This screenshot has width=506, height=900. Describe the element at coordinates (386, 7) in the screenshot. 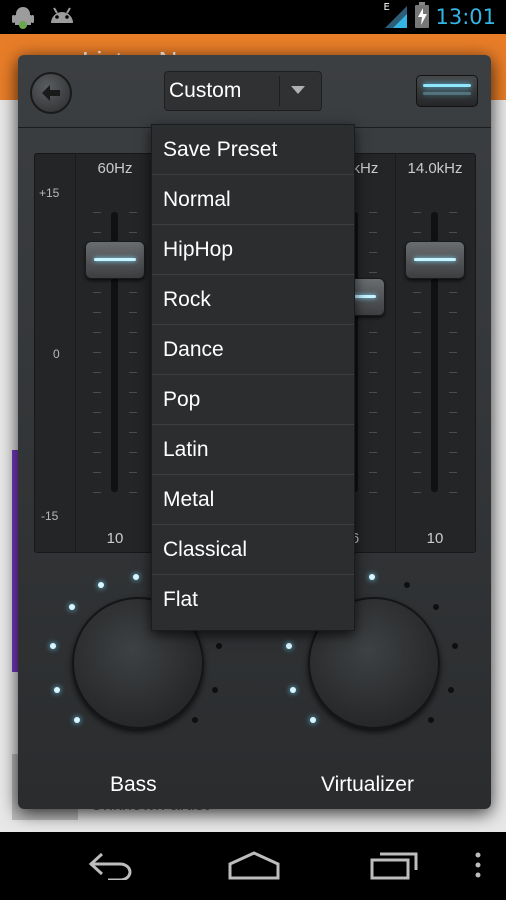

I see `network-type: E` at that location.